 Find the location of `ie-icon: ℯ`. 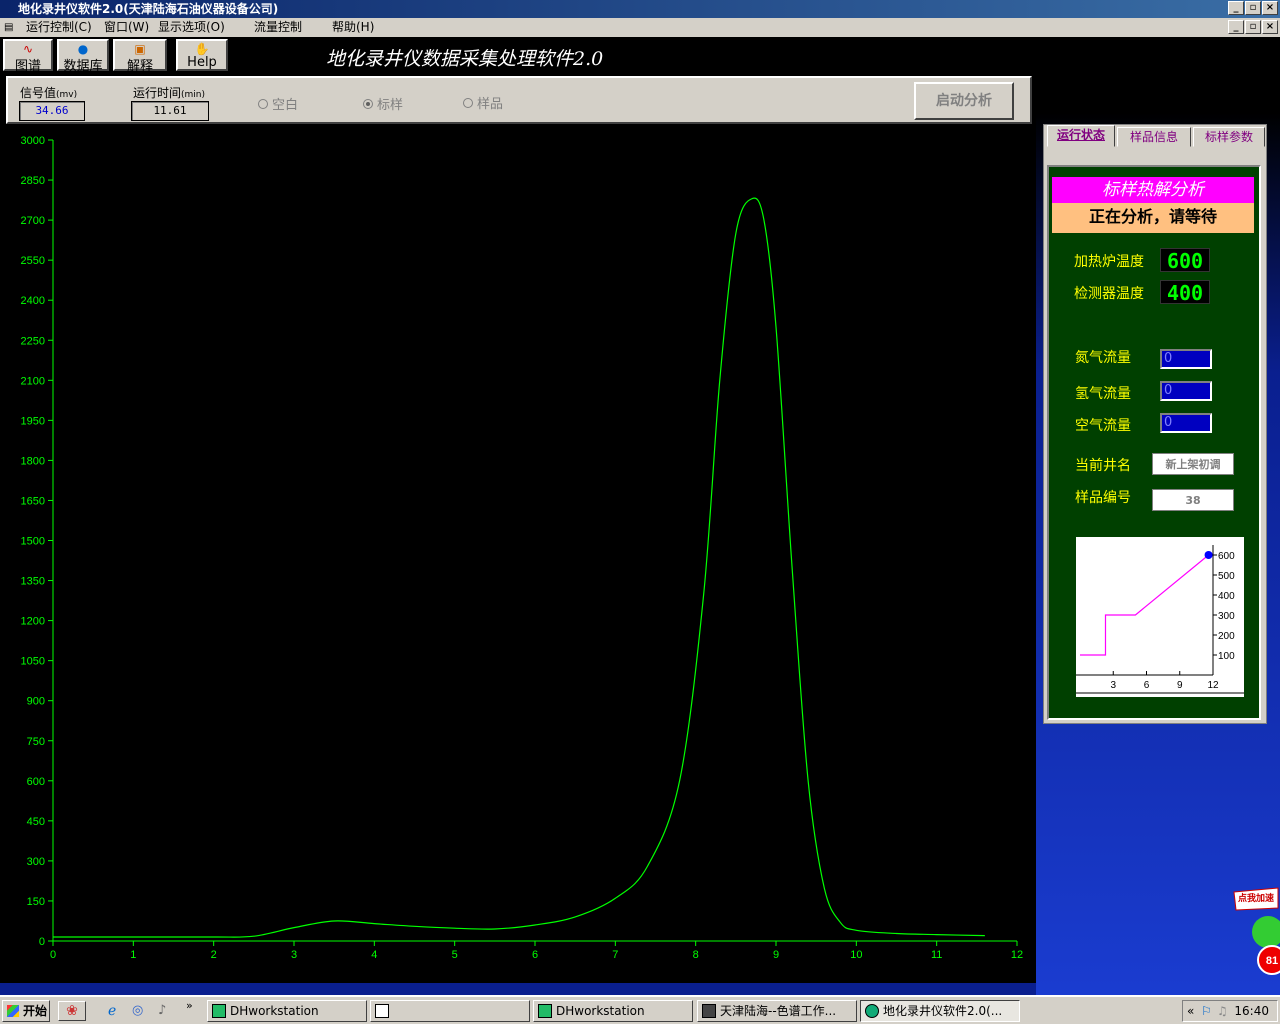

ie-icon: ℯ is located at coordinates (112, 1011).